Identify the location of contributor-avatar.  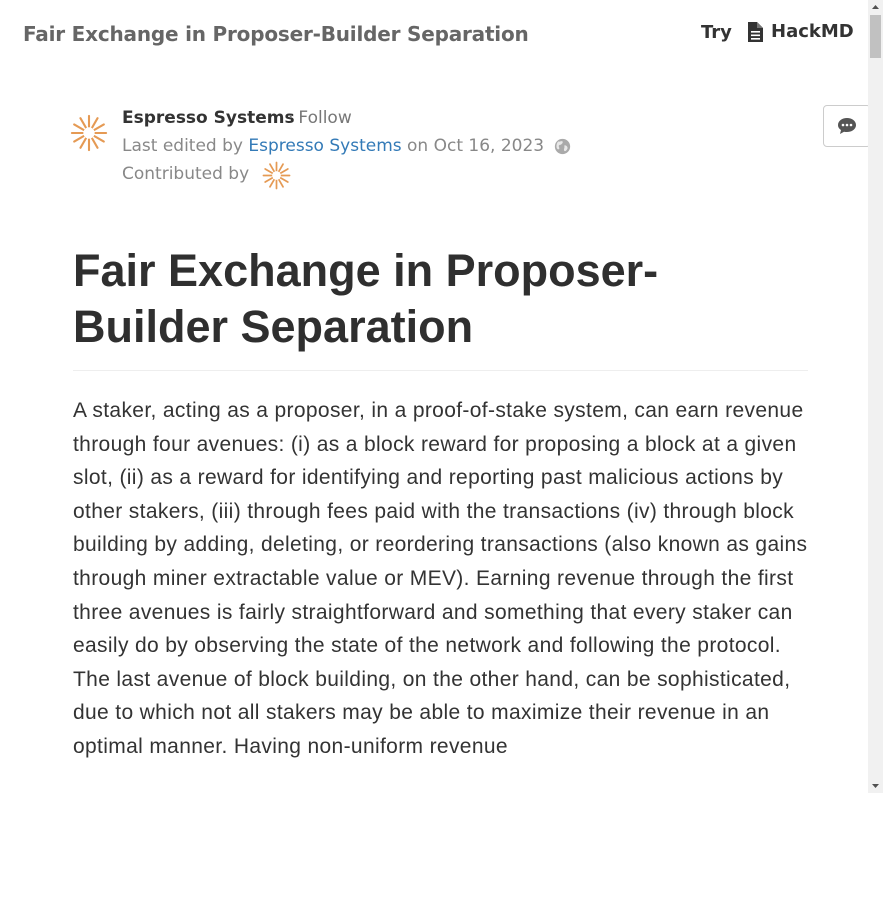
(276, 175).